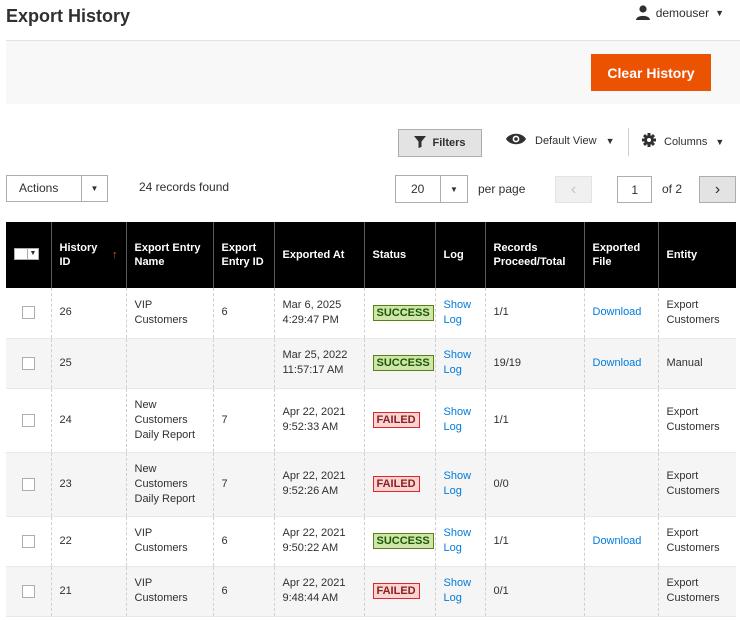 The width and height of the screenshot is (740, 620). I want to click on history-id: 24, so click(89, 420).